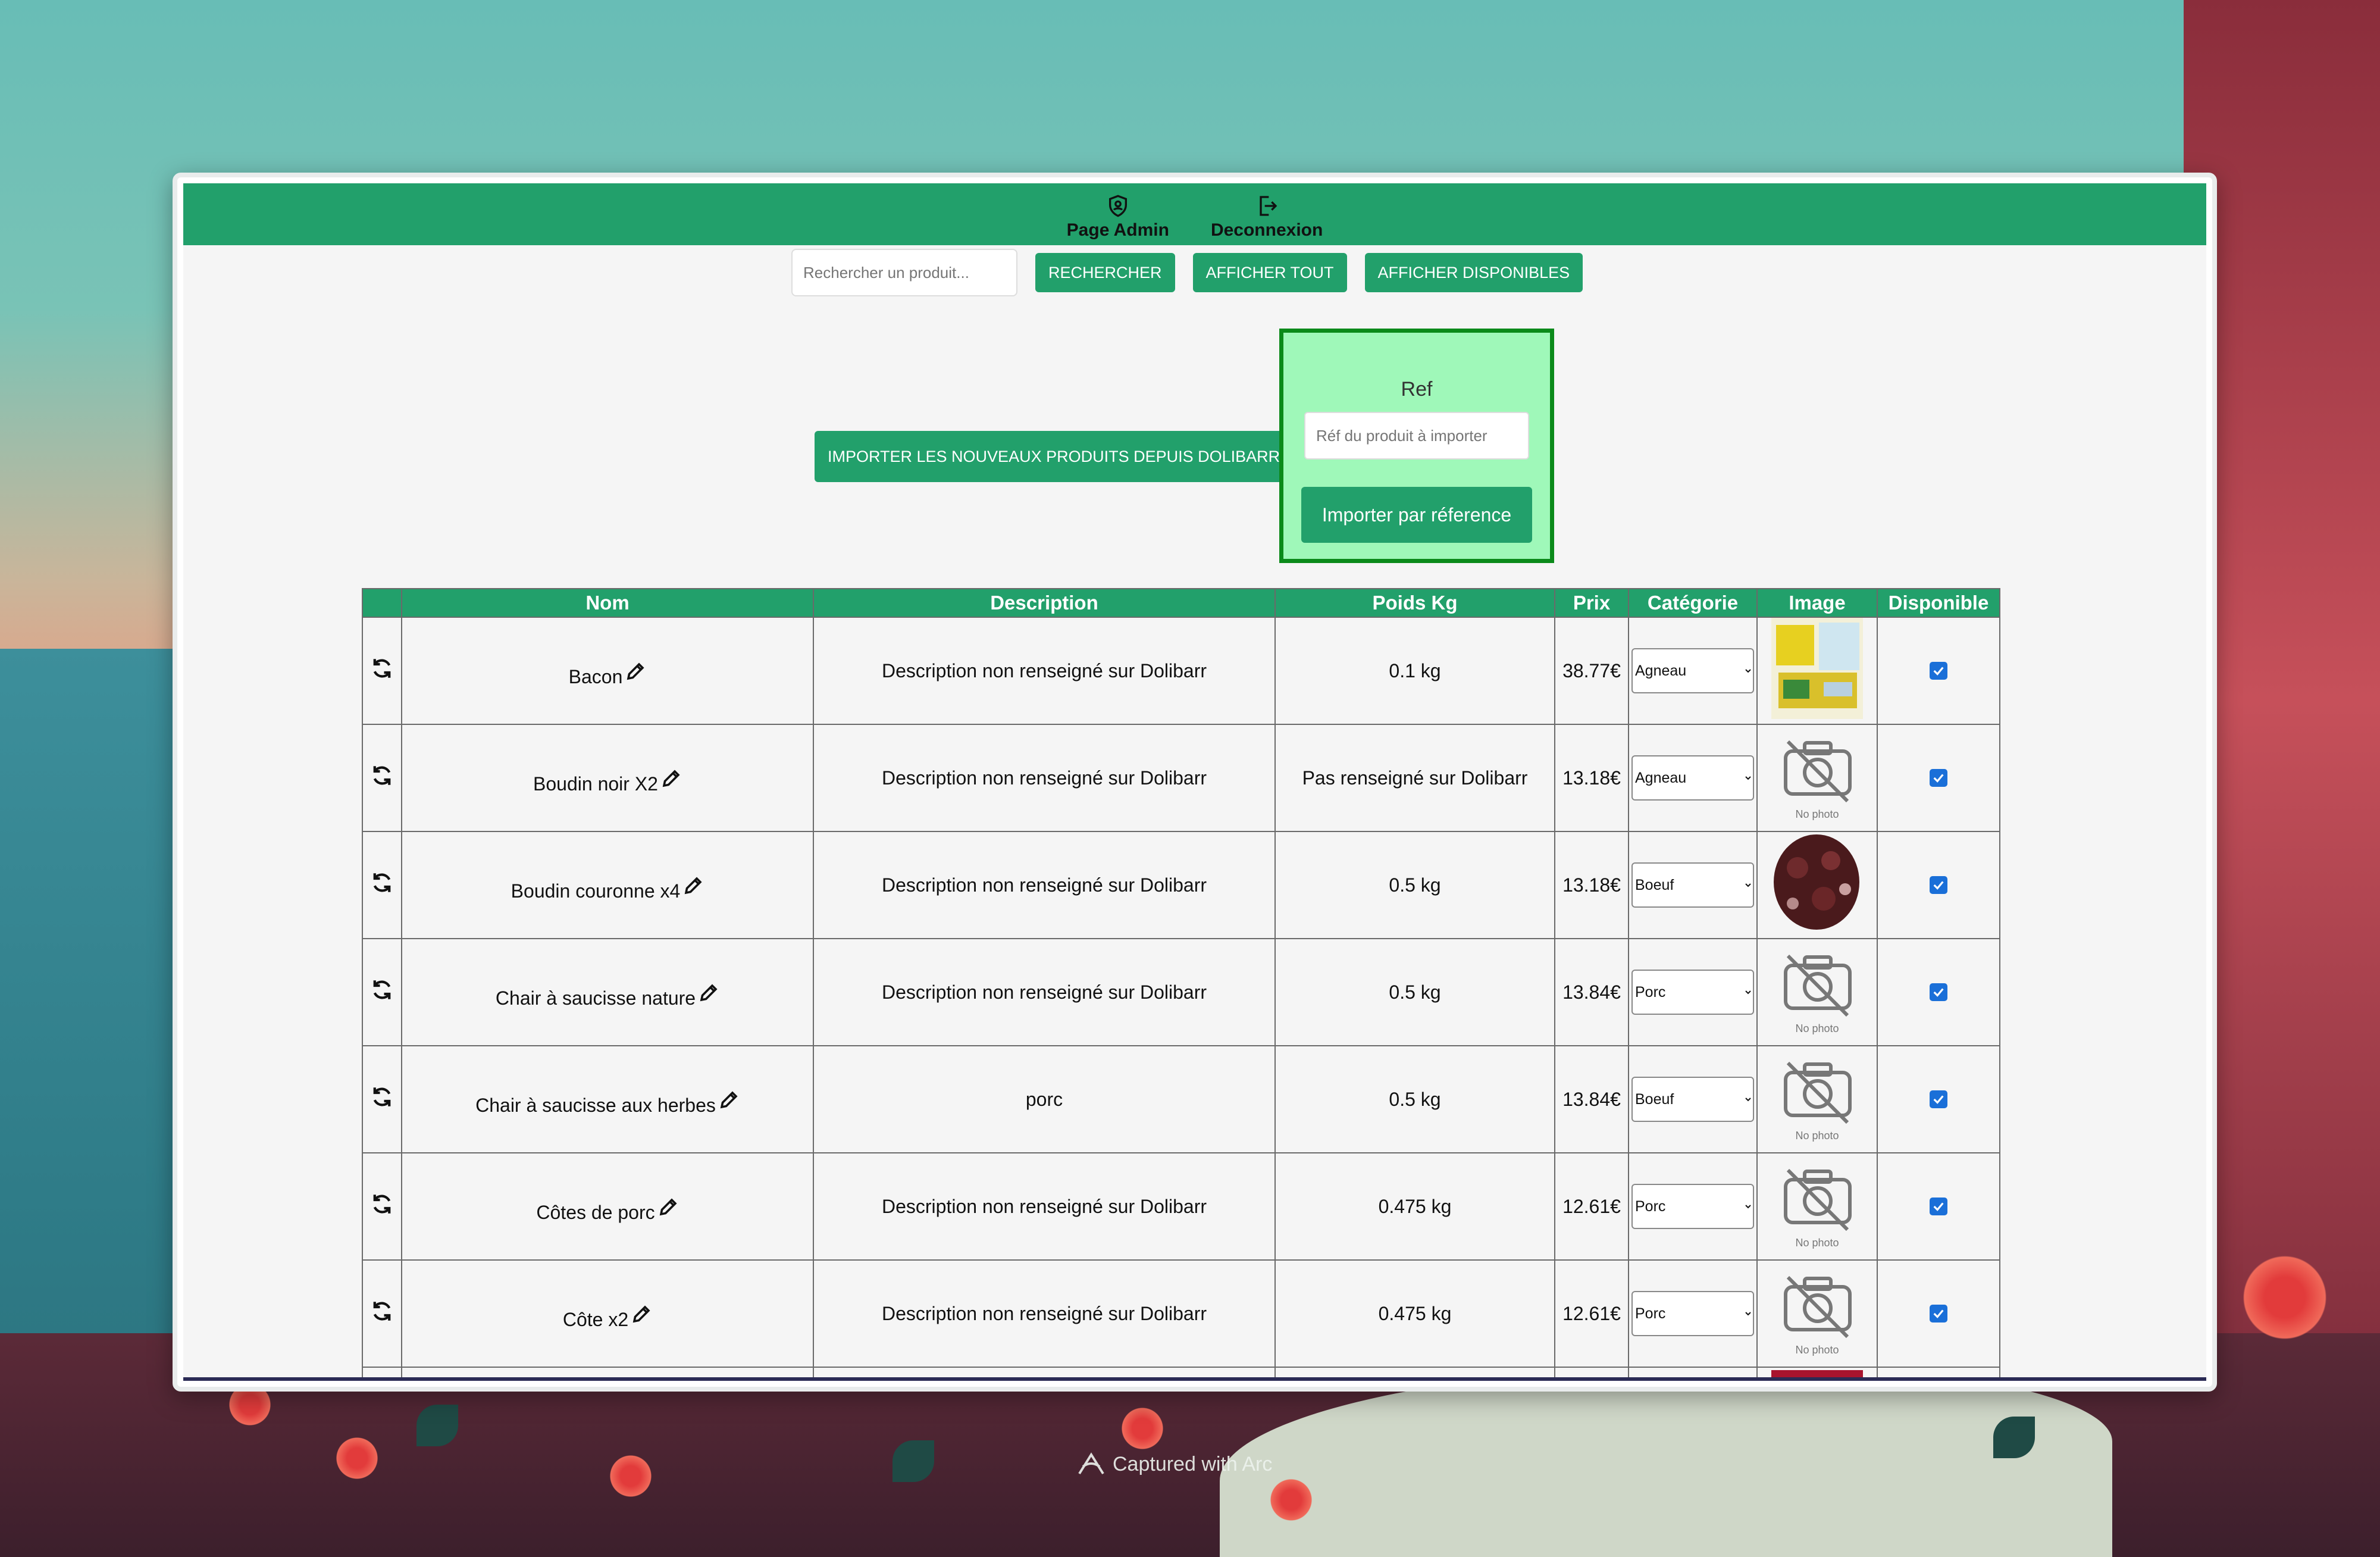 The width and height of the screenshot is (2380, 1557). Describe the element at coordinates (595, 676) in the screenshot. I see `product-name: Bacon` at that location.